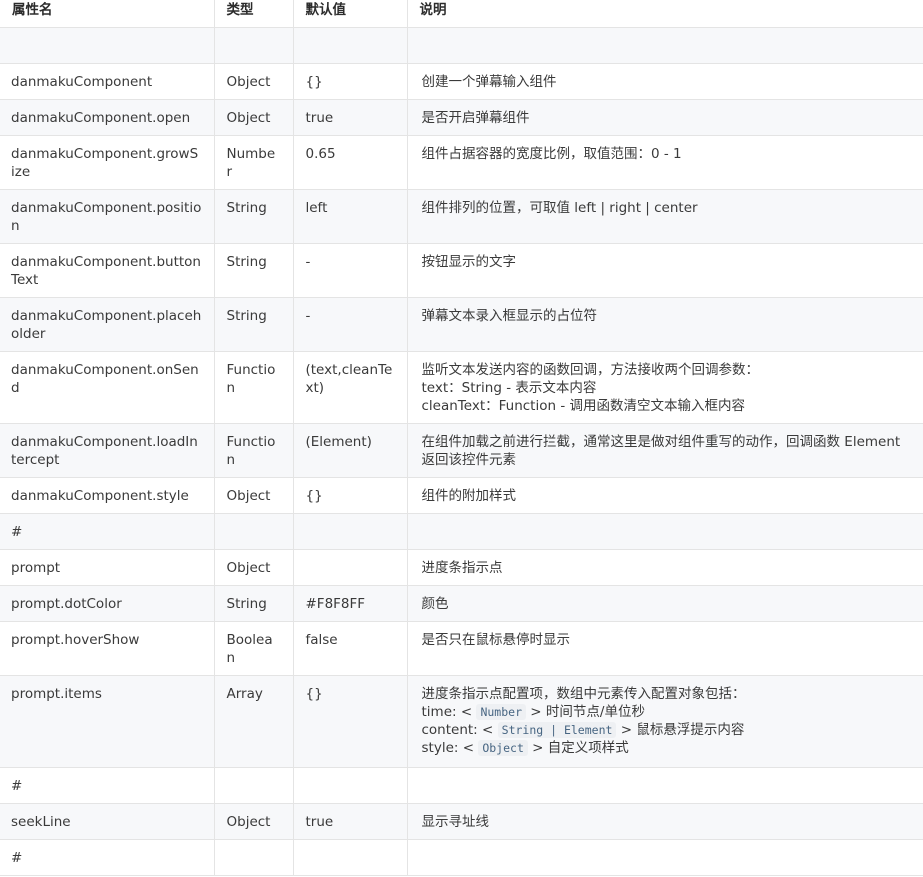 The width and height of the screenshot is (923, 877). Describe the element at coordinates (350, 216) in the screenshot. I see `cell-default: left` at that location.